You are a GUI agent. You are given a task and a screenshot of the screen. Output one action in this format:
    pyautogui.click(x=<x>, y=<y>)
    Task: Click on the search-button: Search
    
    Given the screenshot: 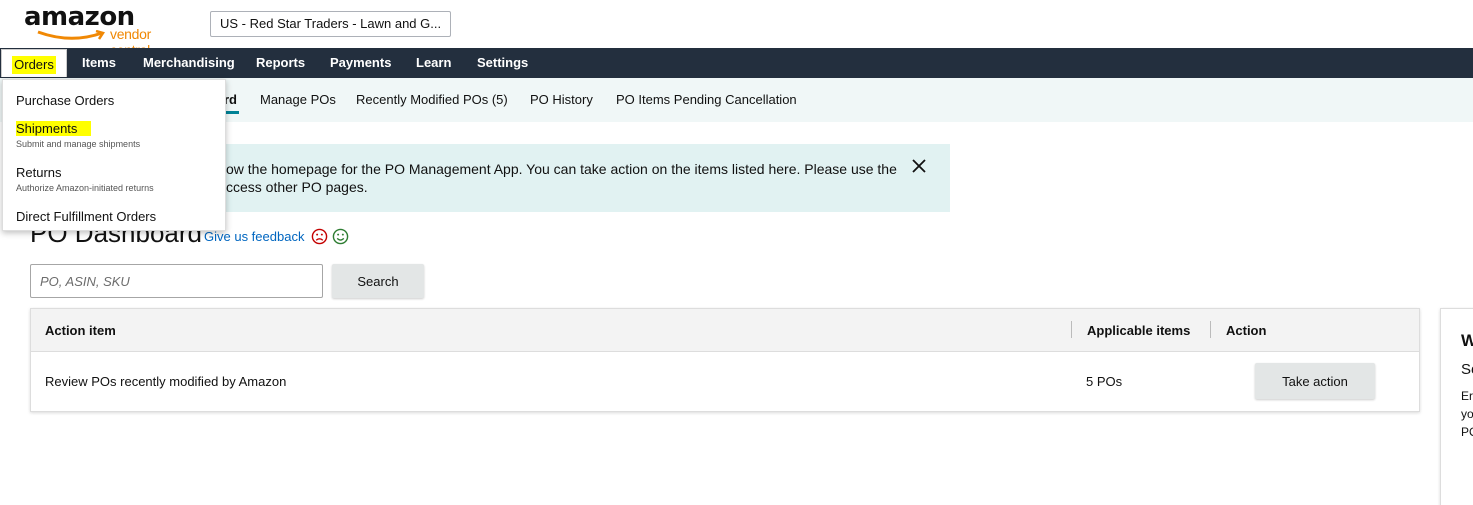 What is the action you would take?
    pyautogui.click(x=378, y=281)
    